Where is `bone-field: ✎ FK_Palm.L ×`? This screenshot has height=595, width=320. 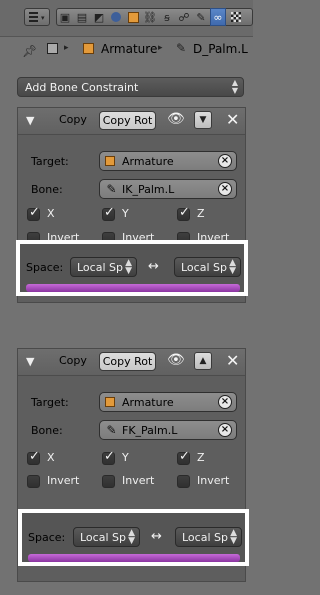
bone-field: ✎ FK_Palm.L × is located at coordinates (168, 430).